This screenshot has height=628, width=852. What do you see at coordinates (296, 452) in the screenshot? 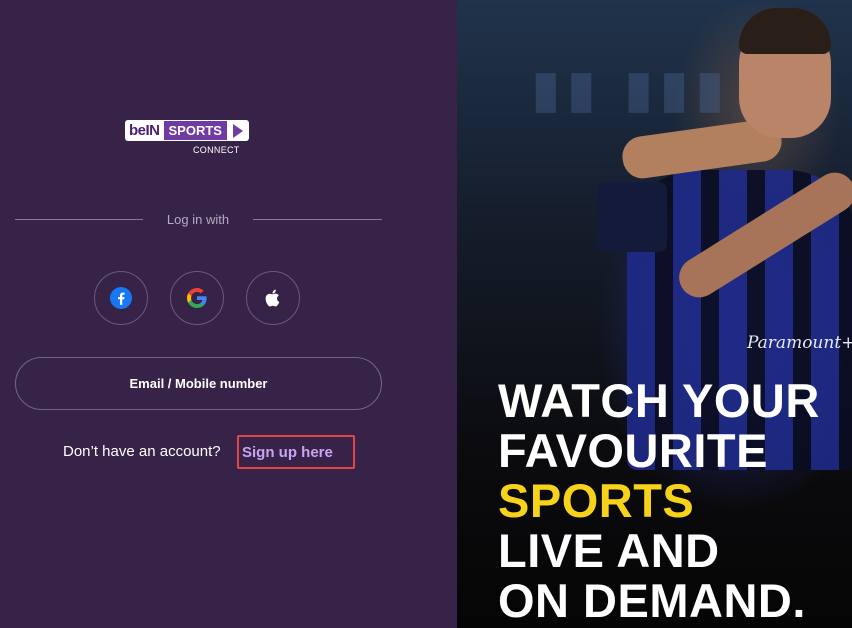
I see `sign-up-link: Sign up here` at bounding box center [296, 452].